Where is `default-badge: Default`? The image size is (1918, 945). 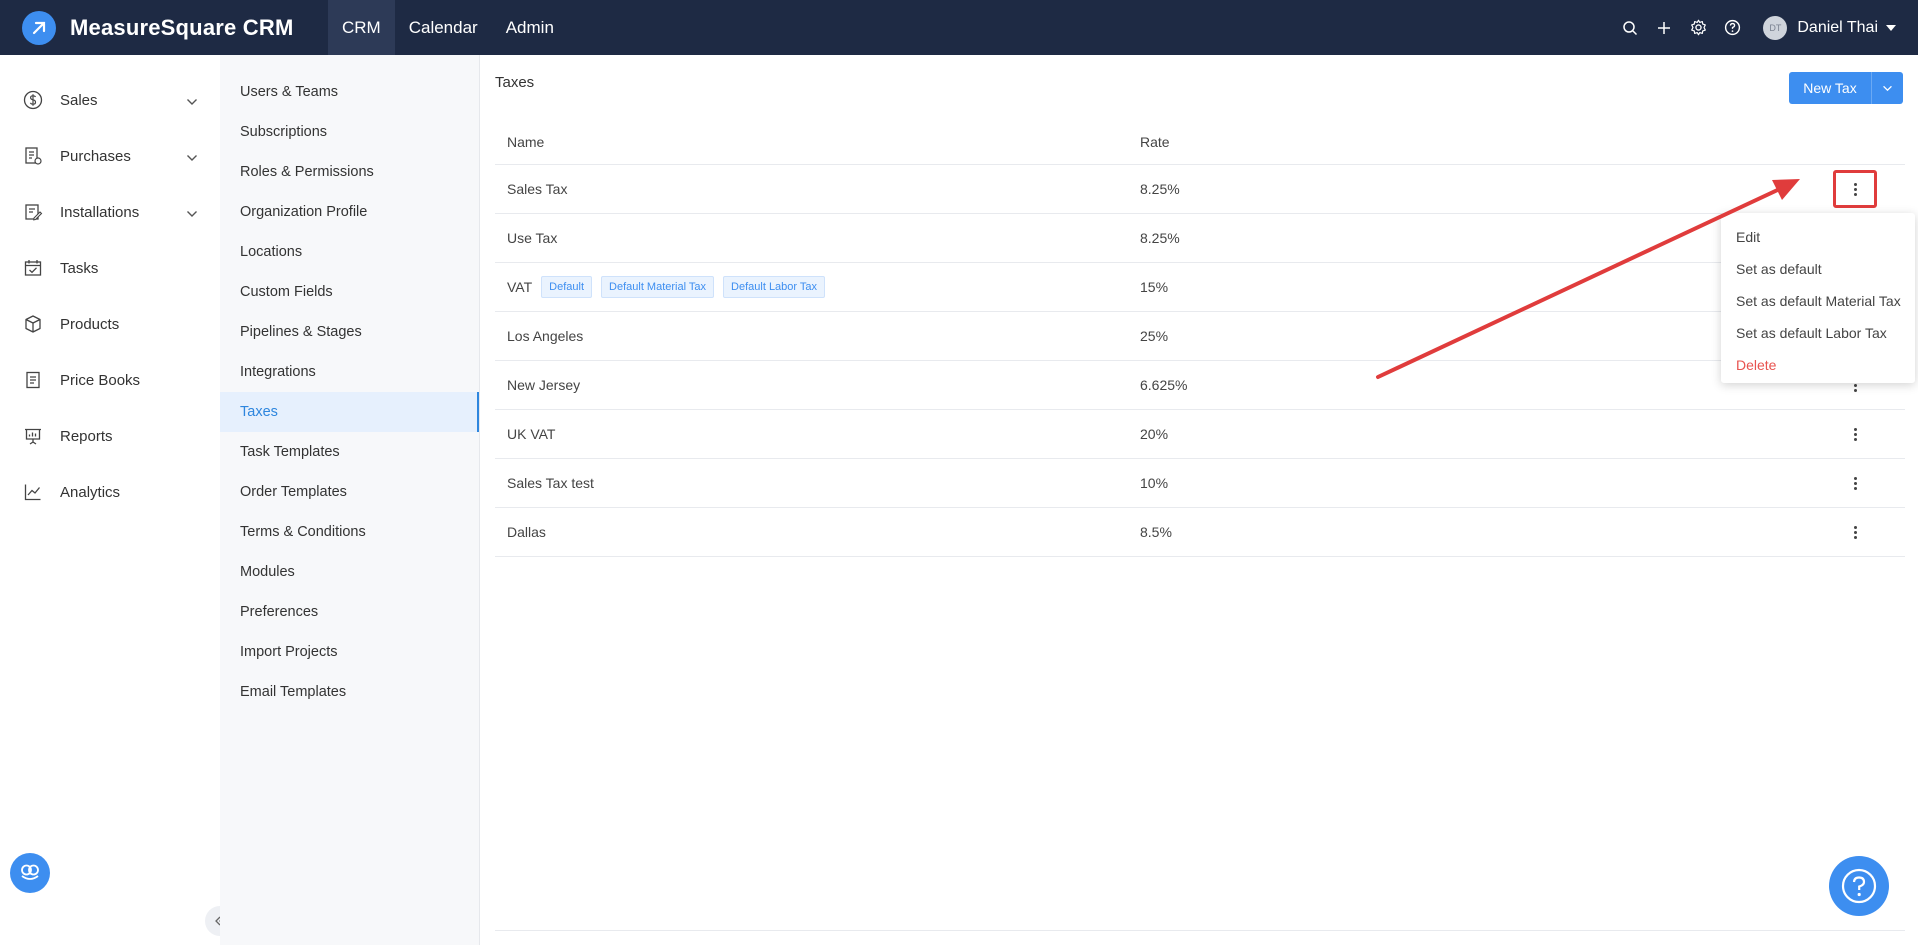 default-badge: Default is located at coordinates (567, 287).